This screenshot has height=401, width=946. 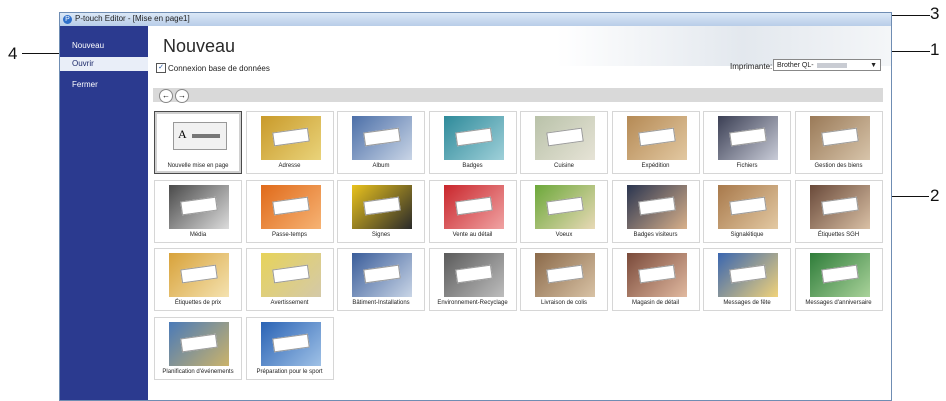 I want to click on template-tile: Média, so click(x=198, y=211).